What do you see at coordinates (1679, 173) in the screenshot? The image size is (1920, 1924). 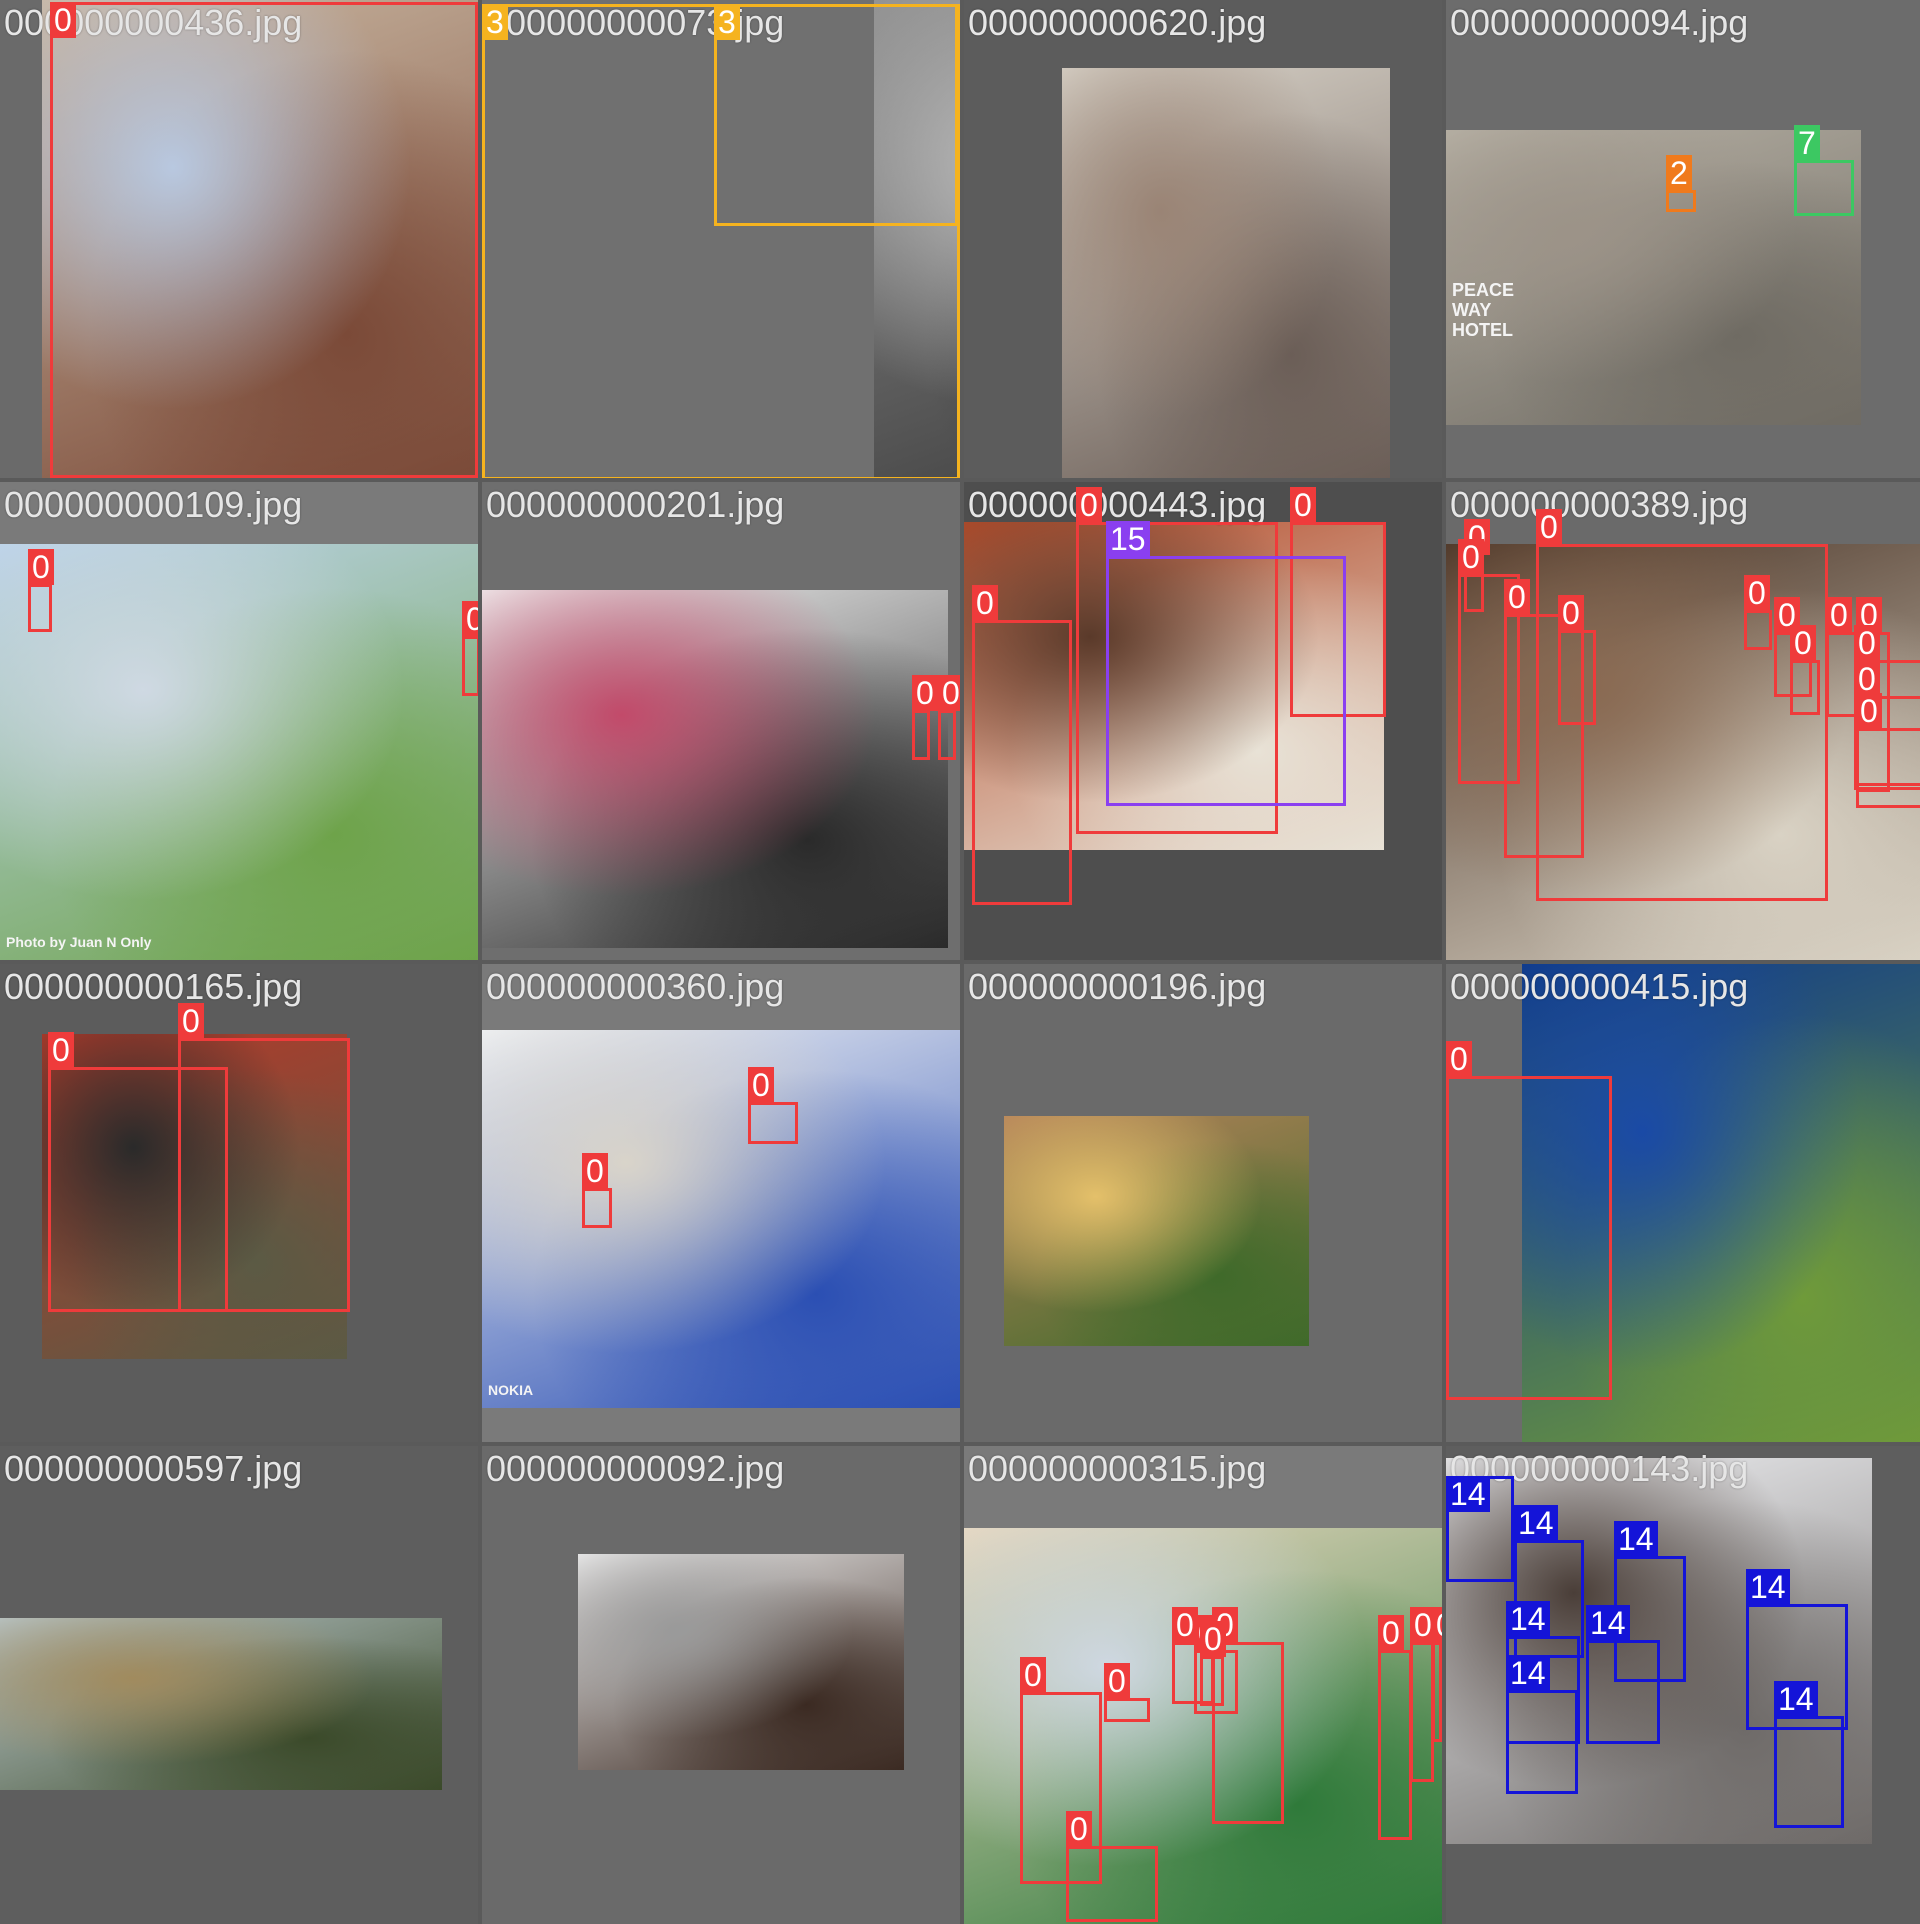 I see `class-label: 2` at bounding box center [1679, 173].